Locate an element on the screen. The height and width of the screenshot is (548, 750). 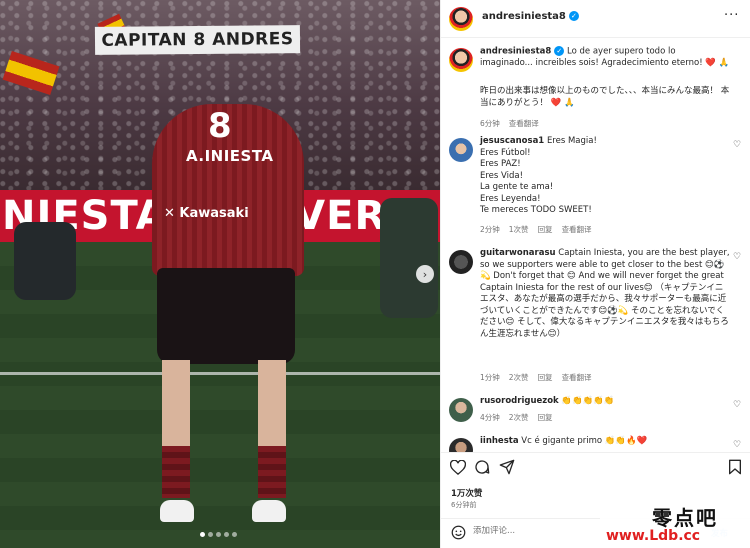
save-bookmark-icon is located at coordinates (735, 467).